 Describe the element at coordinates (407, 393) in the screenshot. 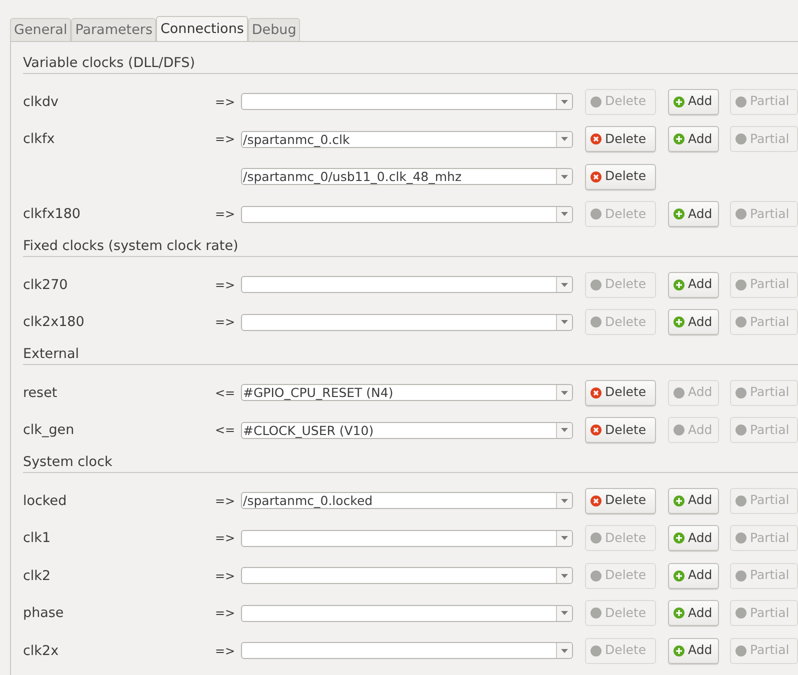

I see `combo-box: #GPIO_CPU_RESET (N4)` at that location.